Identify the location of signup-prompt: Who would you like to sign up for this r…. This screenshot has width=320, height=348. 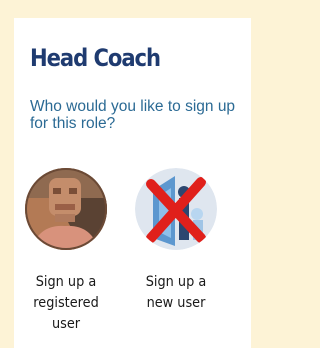
(133, 115).